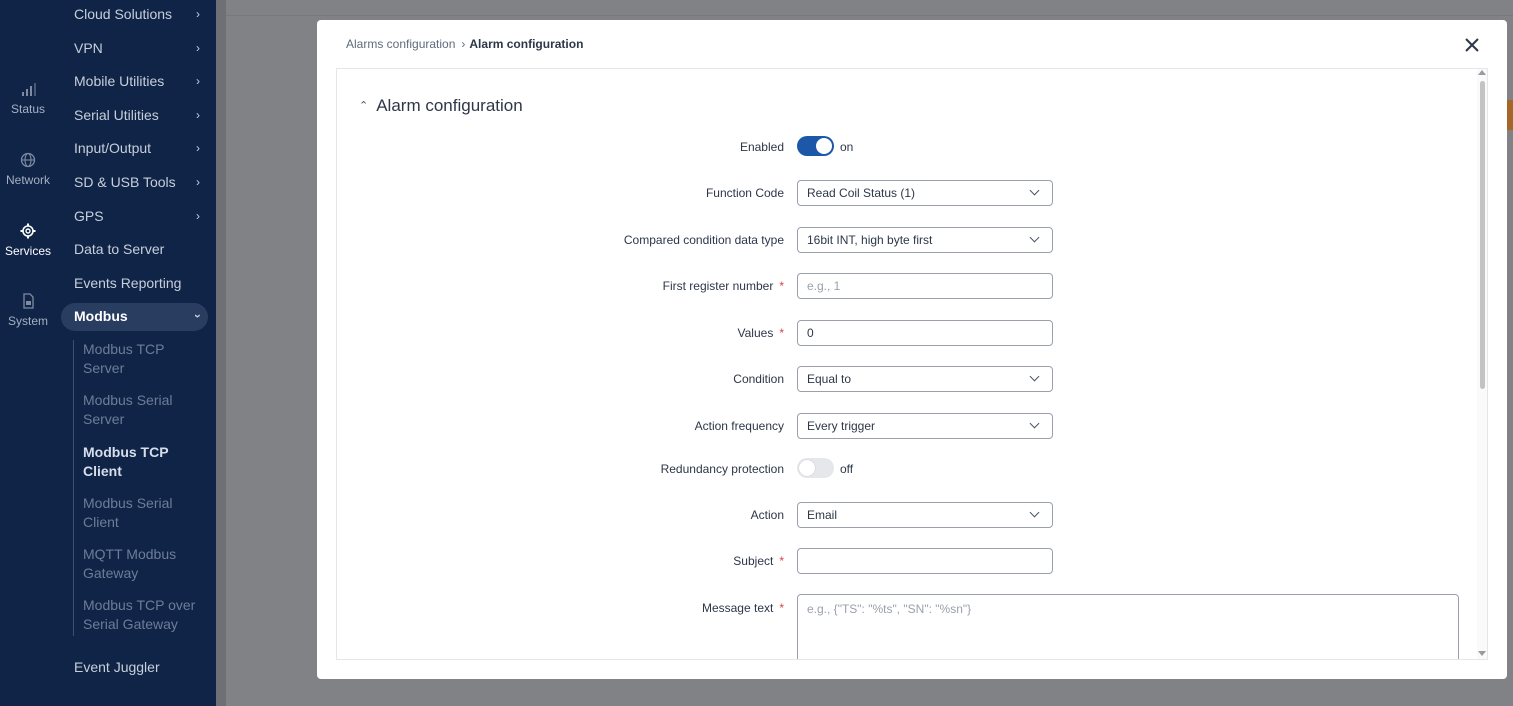 This screenshot has width=1513, height=706. I want to click on submenu-item-mqtt-modbus-gateway: MQTT Modbus Gateway, so click(143, 564).